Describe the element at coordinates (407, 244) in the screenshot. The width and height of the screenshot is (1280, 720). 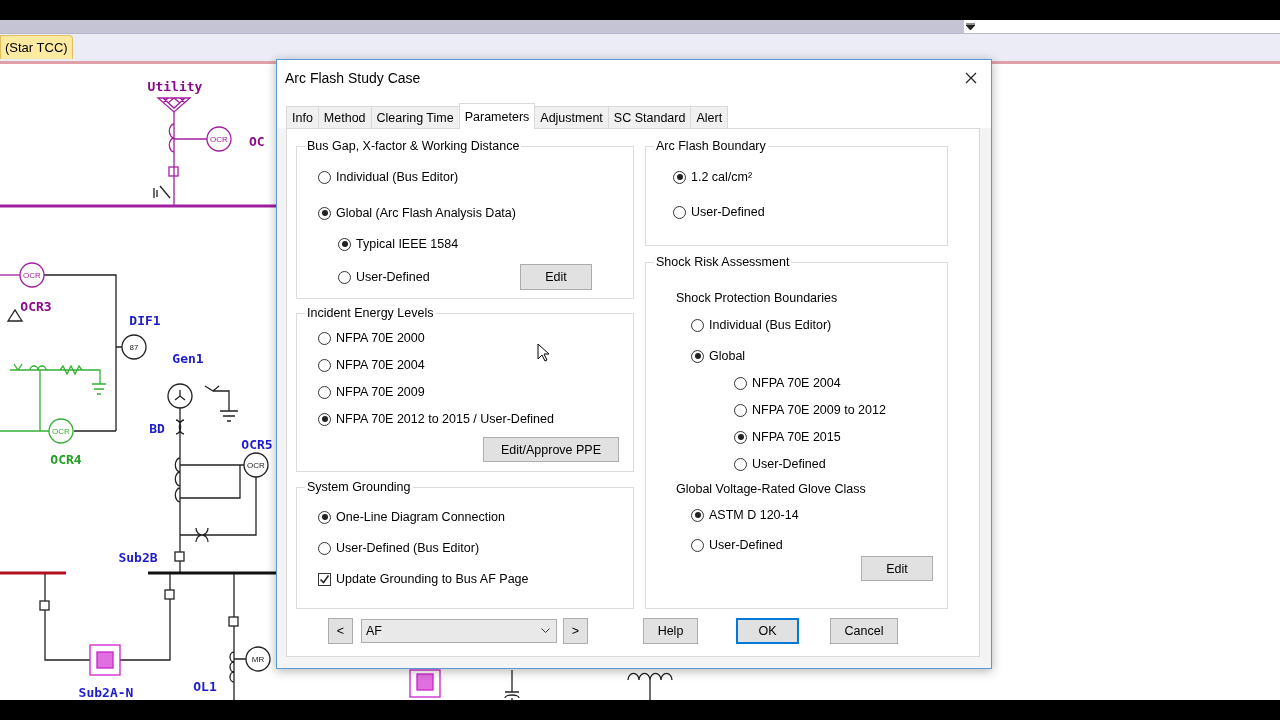
I see `option-label: Typical IEEE 1584` at that location.